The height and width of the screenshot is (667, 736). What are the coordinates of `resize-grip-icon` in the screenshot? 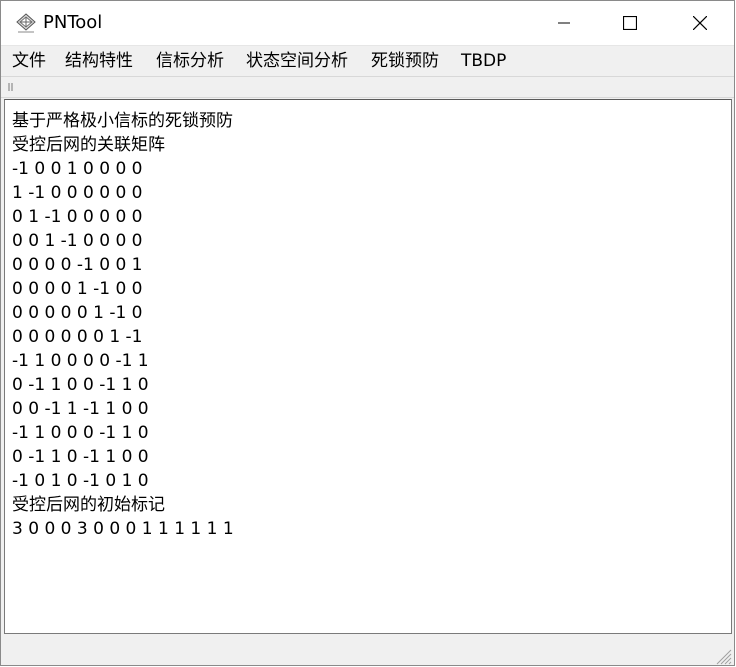 It's located at (722, 655).